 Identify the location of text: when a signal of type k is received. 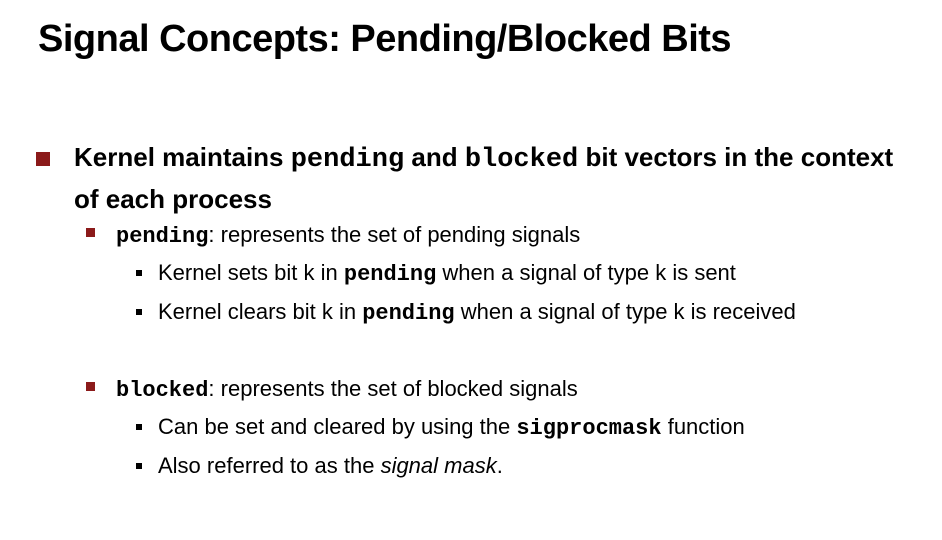
(625, 311).